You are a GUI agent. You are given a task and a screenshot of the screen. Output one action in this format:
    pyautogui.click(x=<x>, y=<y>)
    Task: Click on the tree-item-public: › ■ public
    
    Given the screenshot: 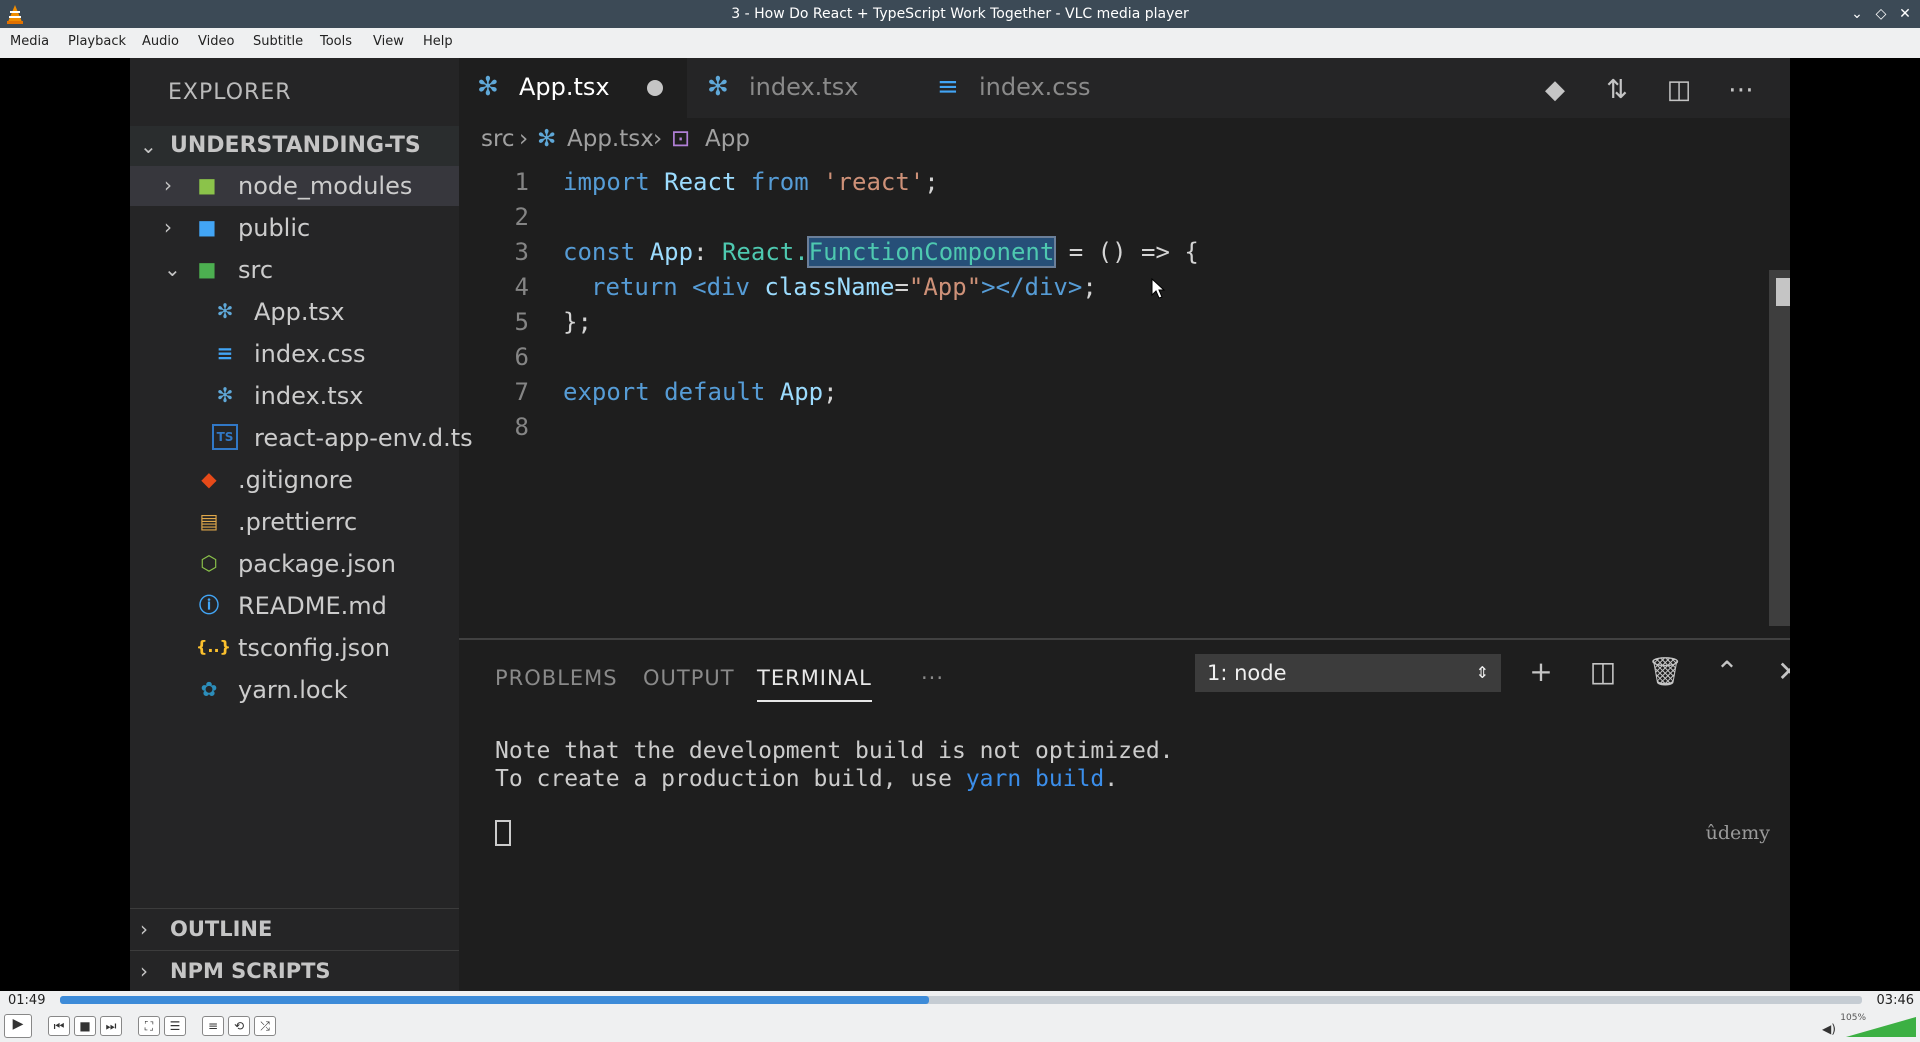 What is the action you would take?
    pyautogui.click(x=294, y=228)
    